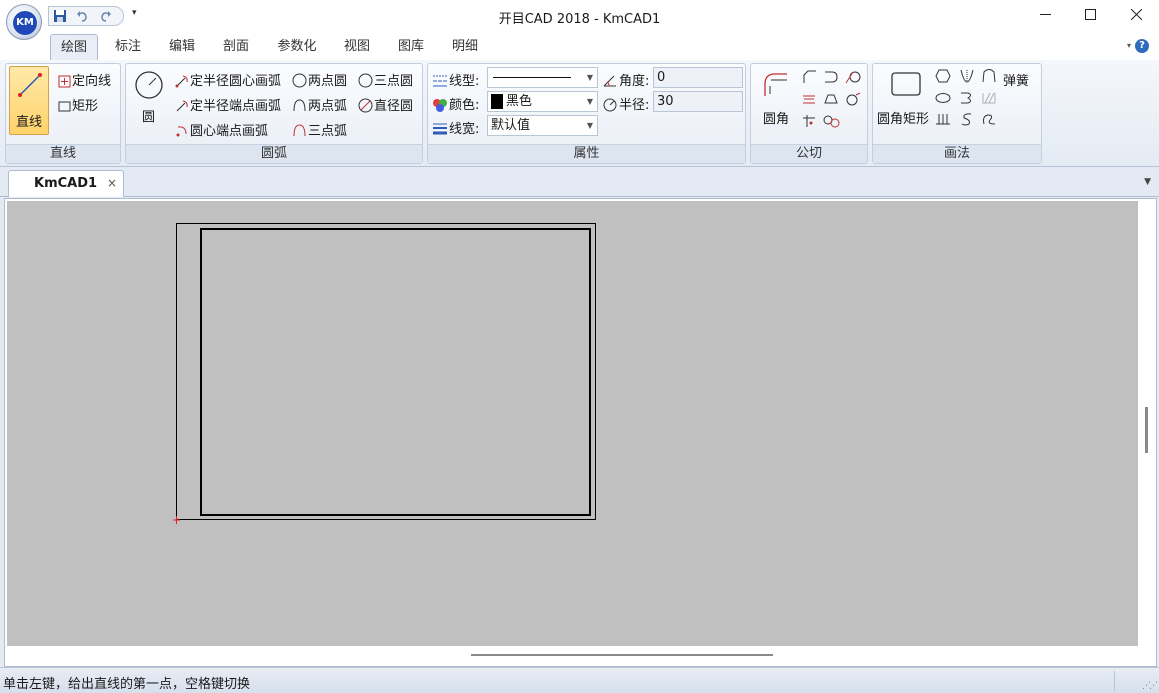  I want to click on weld-icon, so click(943, 119).